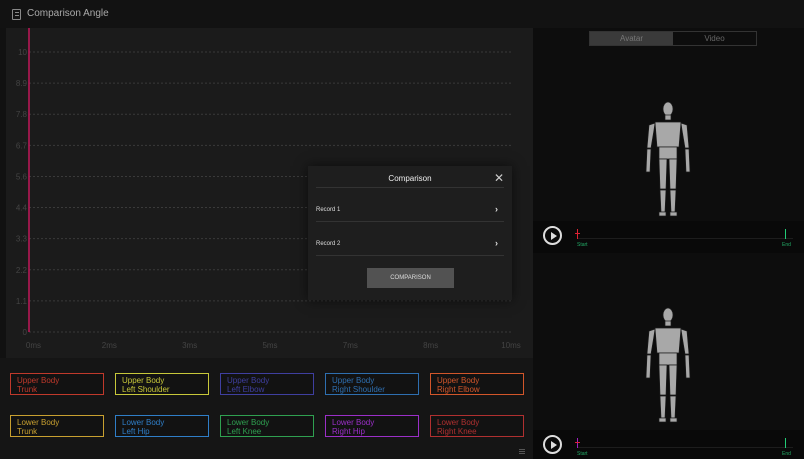 The width and height of the screenshot is (804, 459). I want to click on view-option-avatar: Avatar, so click(631, 38).